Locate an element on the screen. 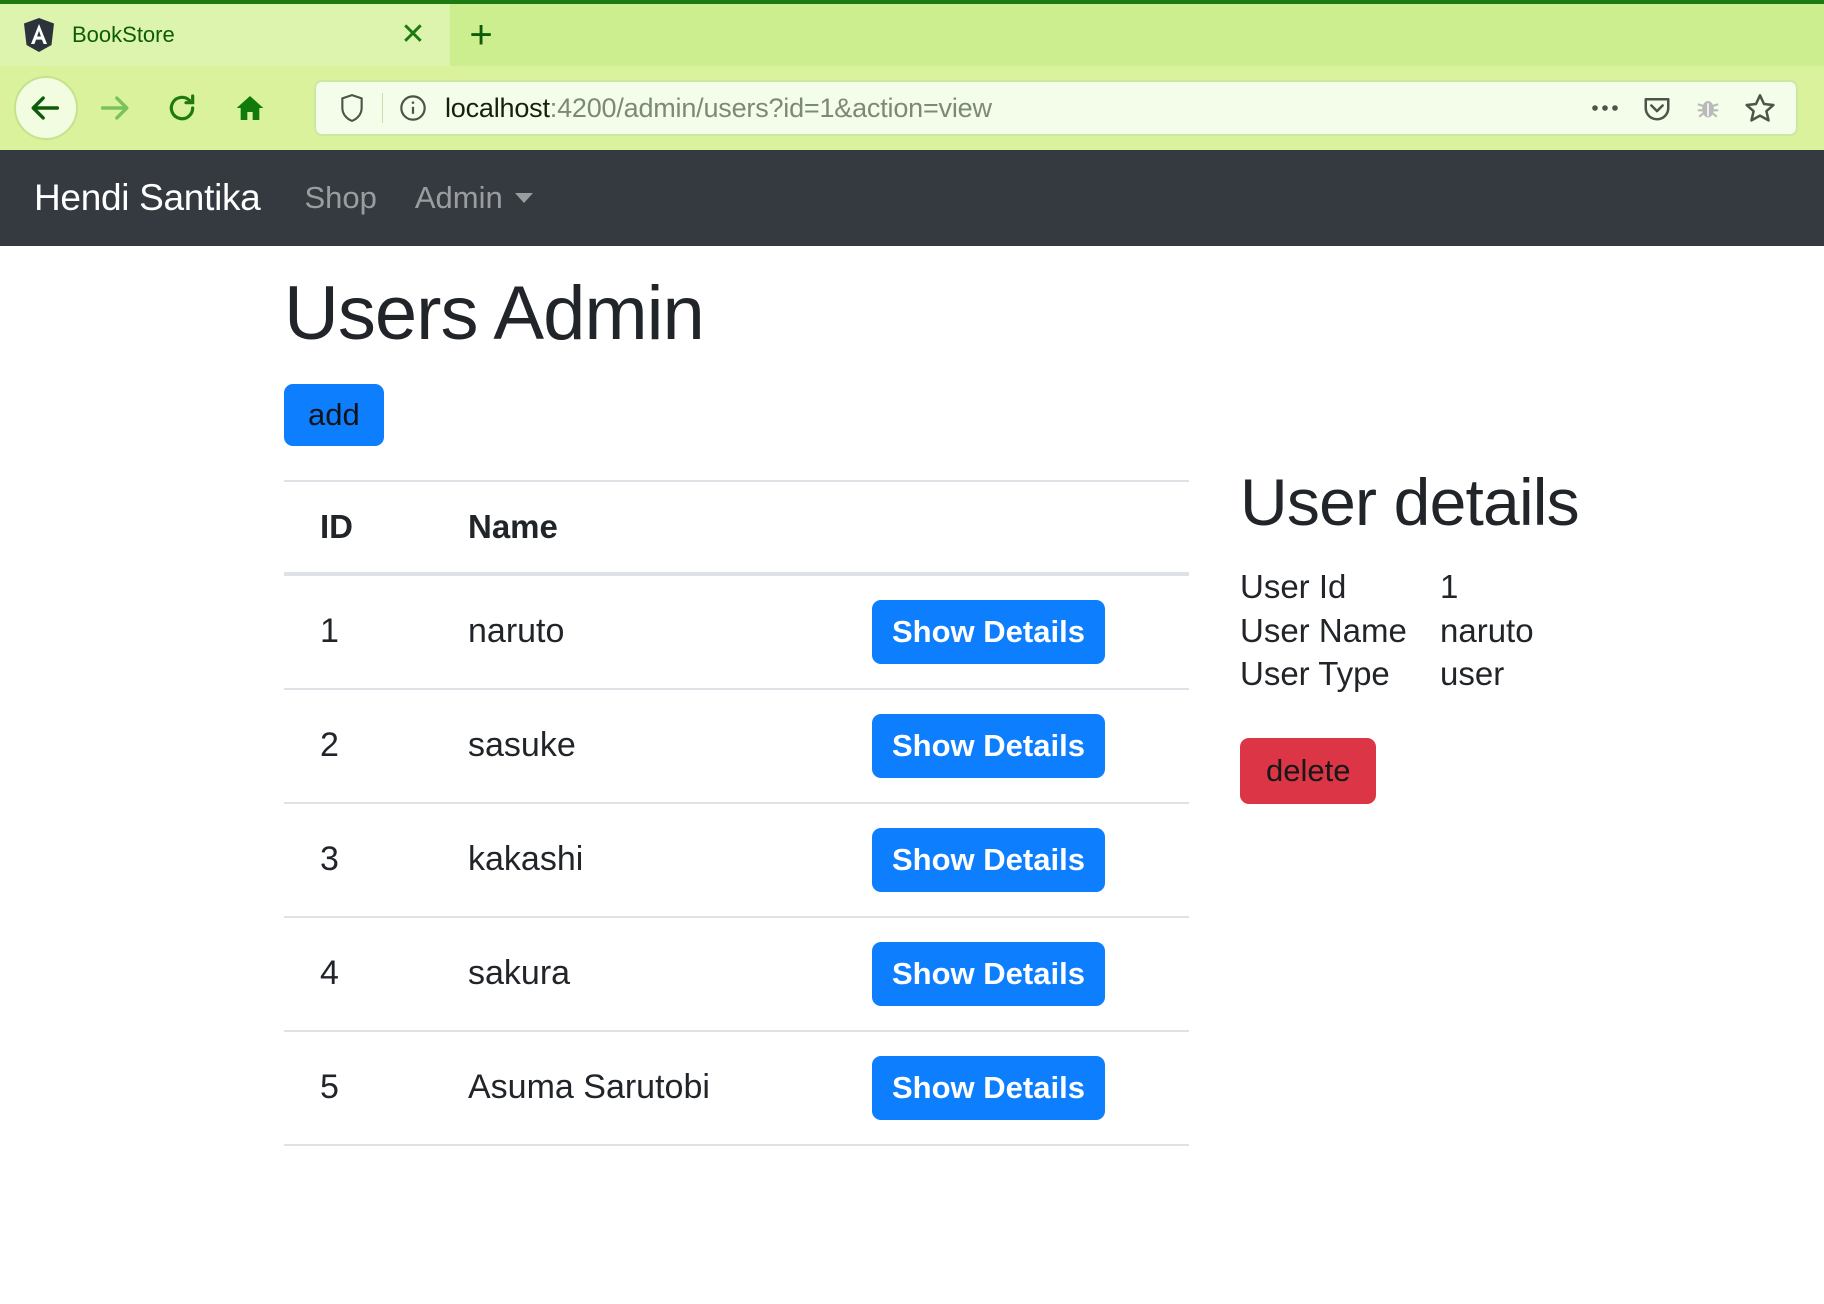 The width and height of the screenshot is (1824, 1304). reload-icon is located at coordinates (182, 108).